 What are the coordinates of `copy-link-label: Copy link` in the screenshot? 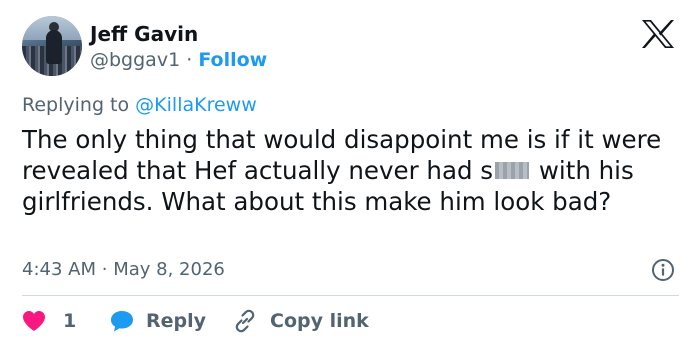 It's located at (319, 321).